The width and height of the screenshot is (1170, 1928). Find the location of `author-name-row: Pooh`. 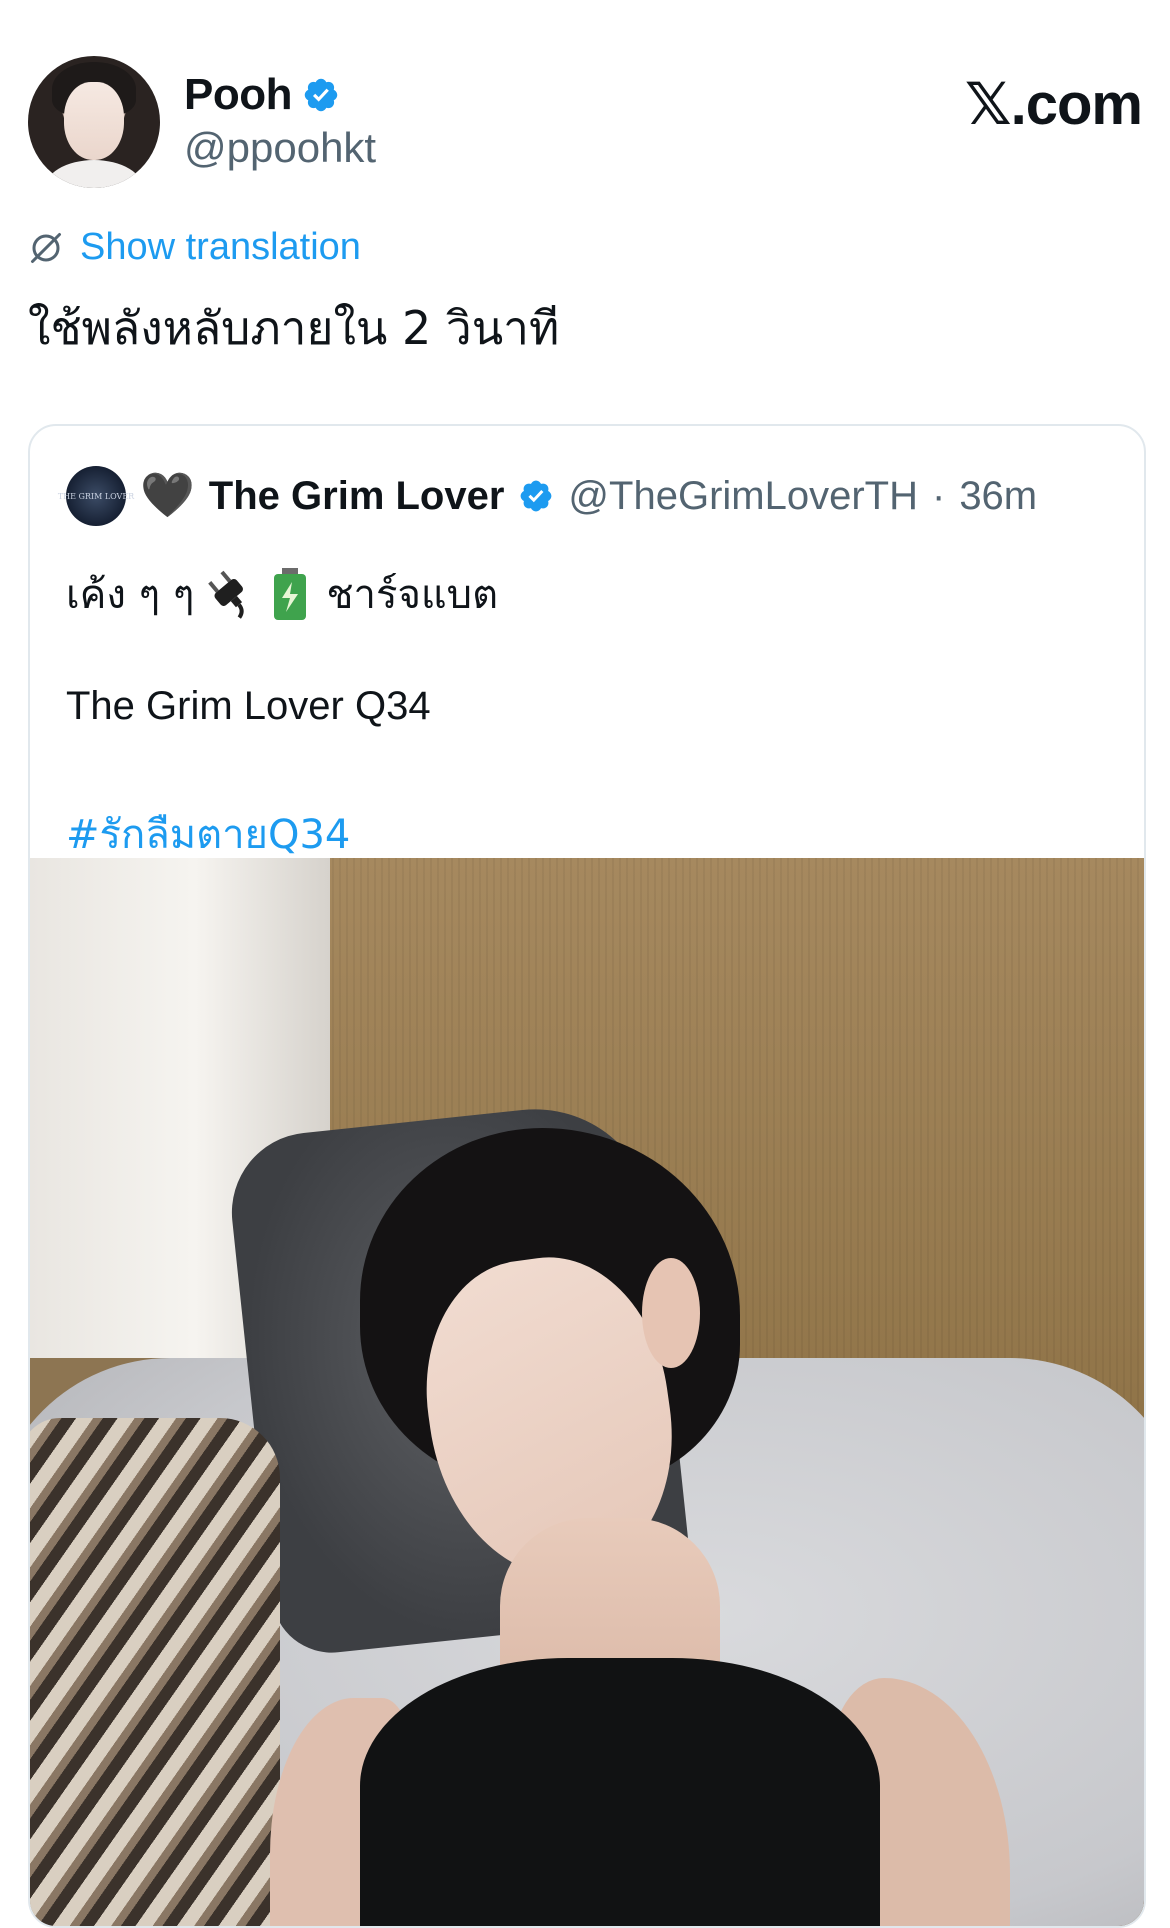

author-name-row: Pooh is located at coordinates (262, 95).